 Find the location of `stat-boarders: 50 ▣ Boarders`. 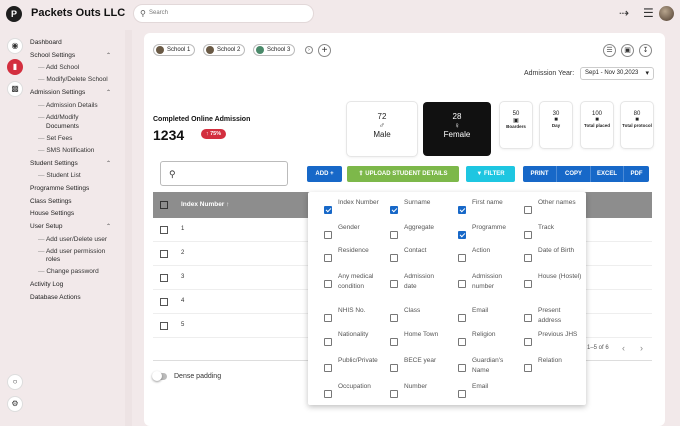

stat-boarders: 50 ▣ Boarders is located at coordinates (516, 125).